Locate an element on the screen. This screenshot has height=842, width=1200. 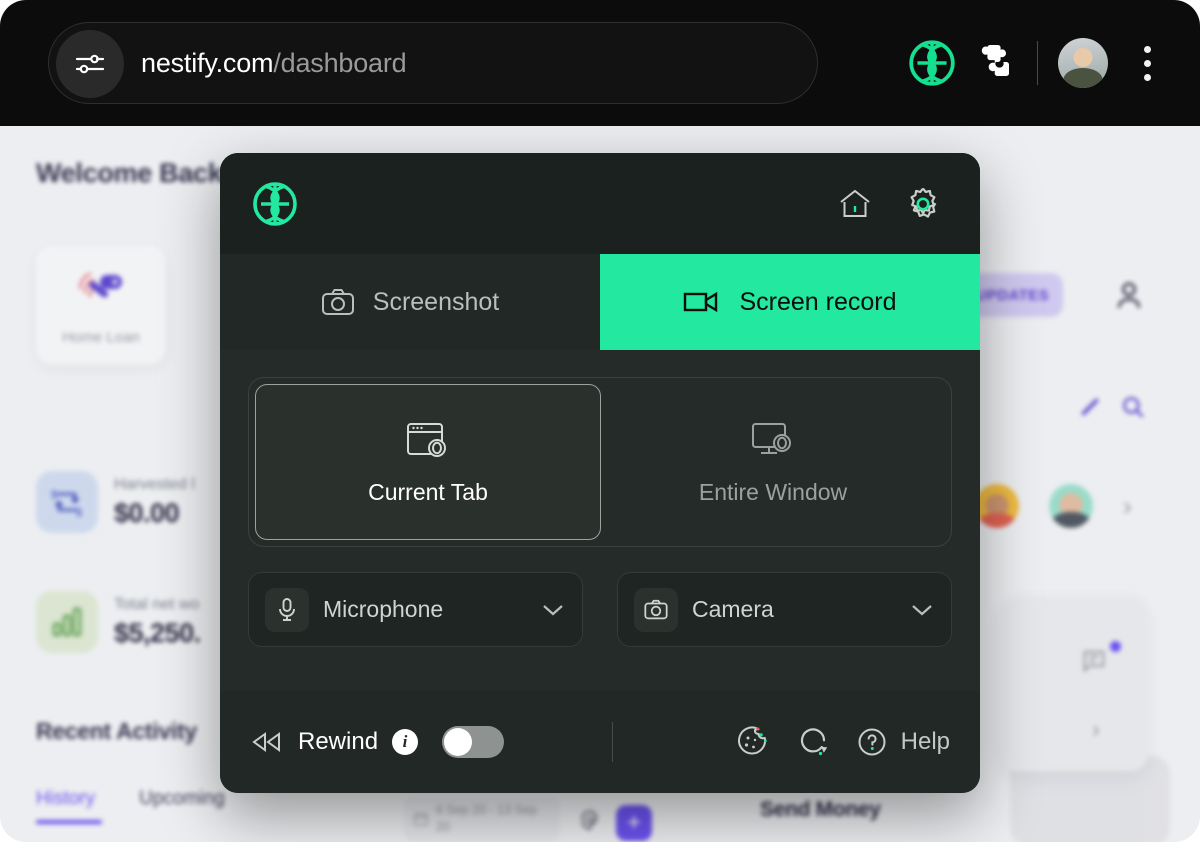
home-icon is located at coordinates (855, 204).